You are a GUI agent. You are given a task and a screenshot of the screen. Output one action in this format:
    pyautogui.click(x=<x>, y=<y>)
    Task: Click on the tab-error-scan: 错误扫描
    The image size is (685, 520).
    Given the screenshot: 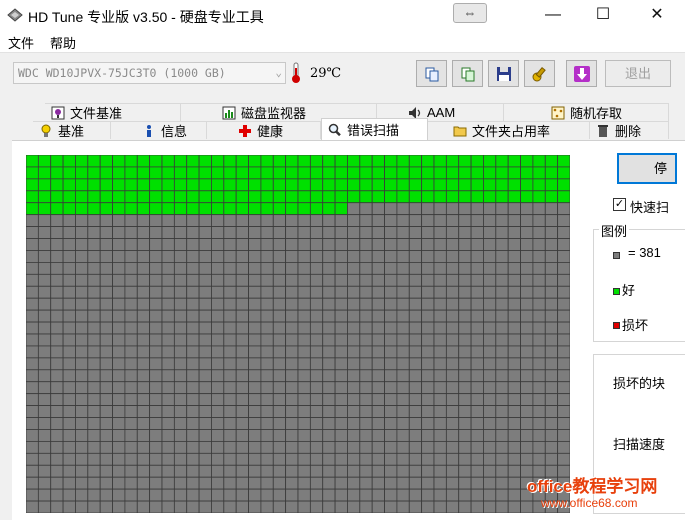 What is the action you would take?
    pyautogui.click(x=374, y=129)
    